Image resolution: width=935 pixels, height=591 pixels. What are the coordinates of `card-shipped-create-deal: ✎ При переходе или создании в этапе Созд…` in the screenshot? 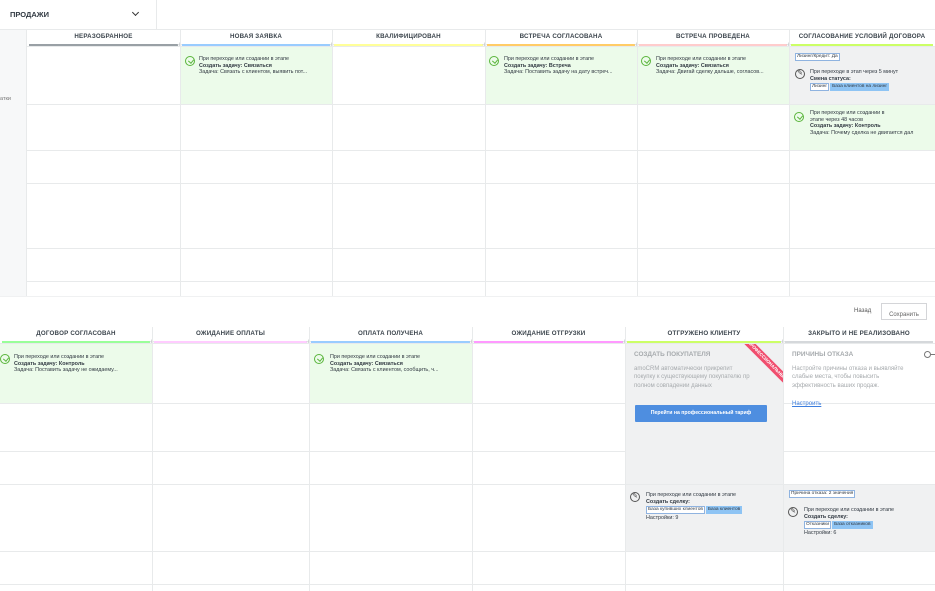 It's located at (704, 518).